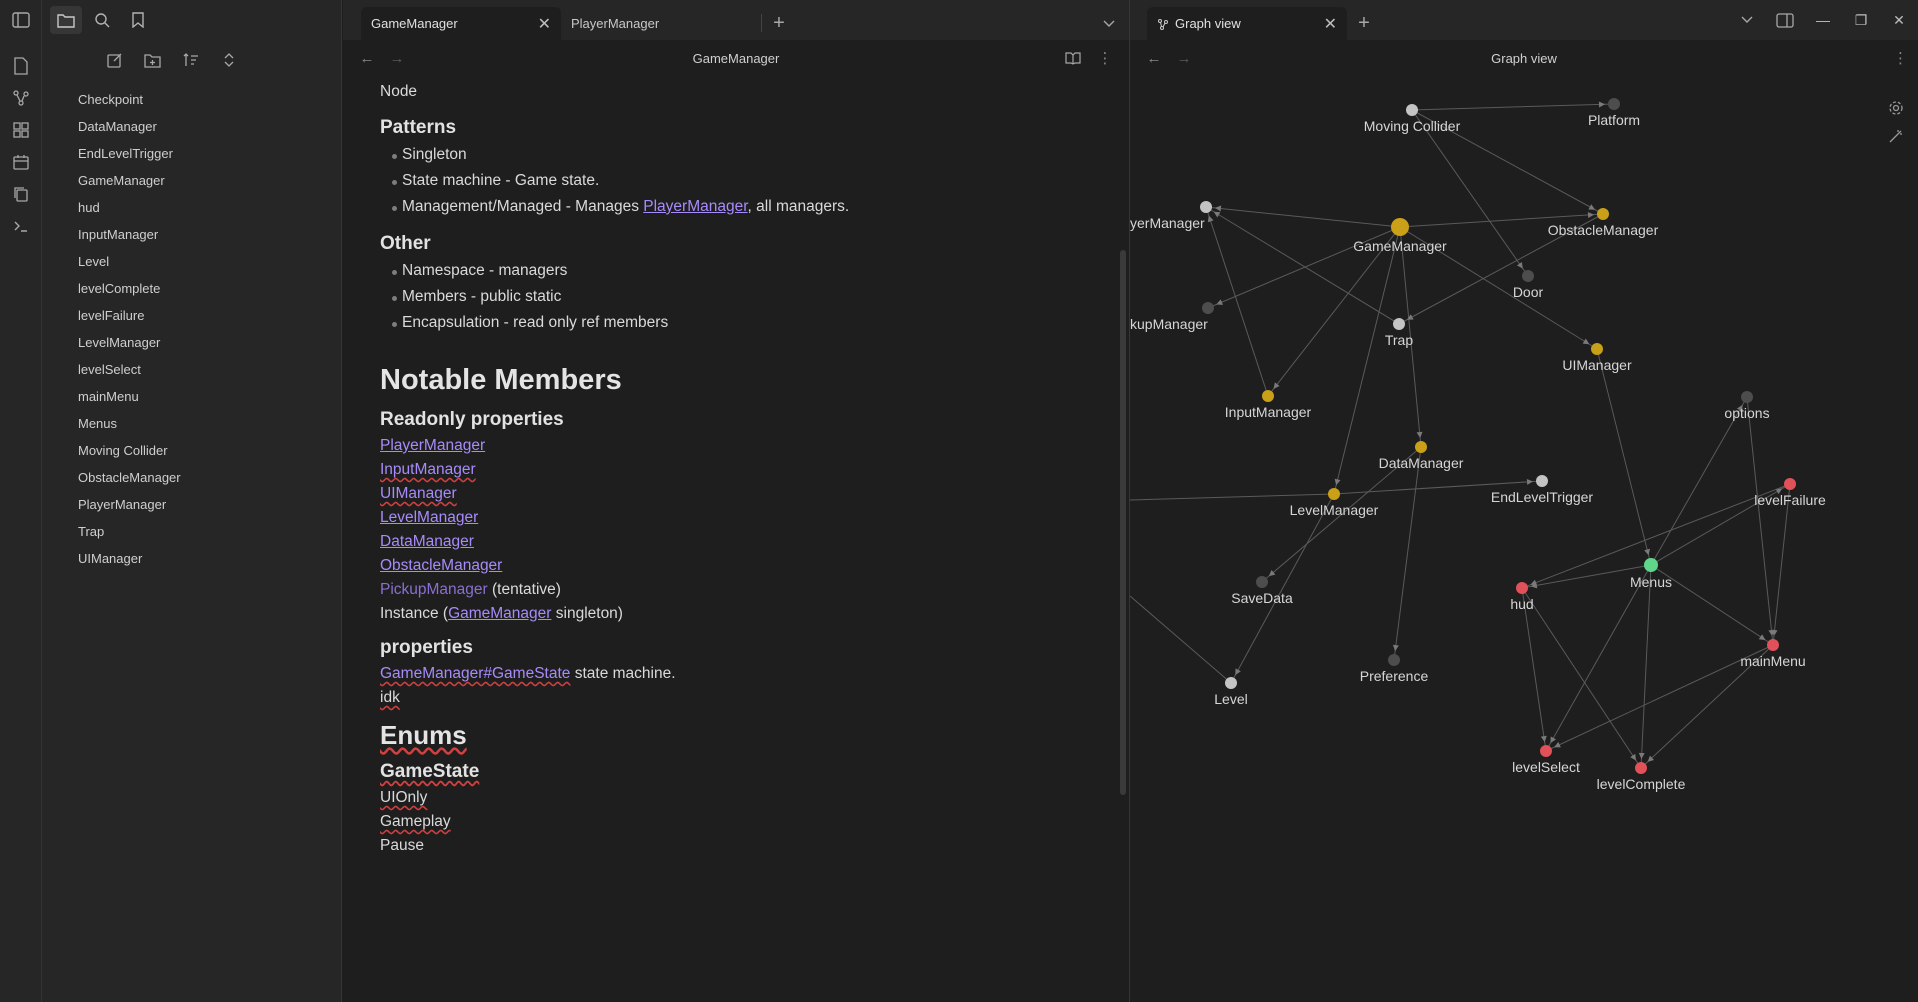 Image resolution: width=1918 pixels, height=1002 pixels. I want to click on tab-playermanager: PlayerManager, so click(661, 23).